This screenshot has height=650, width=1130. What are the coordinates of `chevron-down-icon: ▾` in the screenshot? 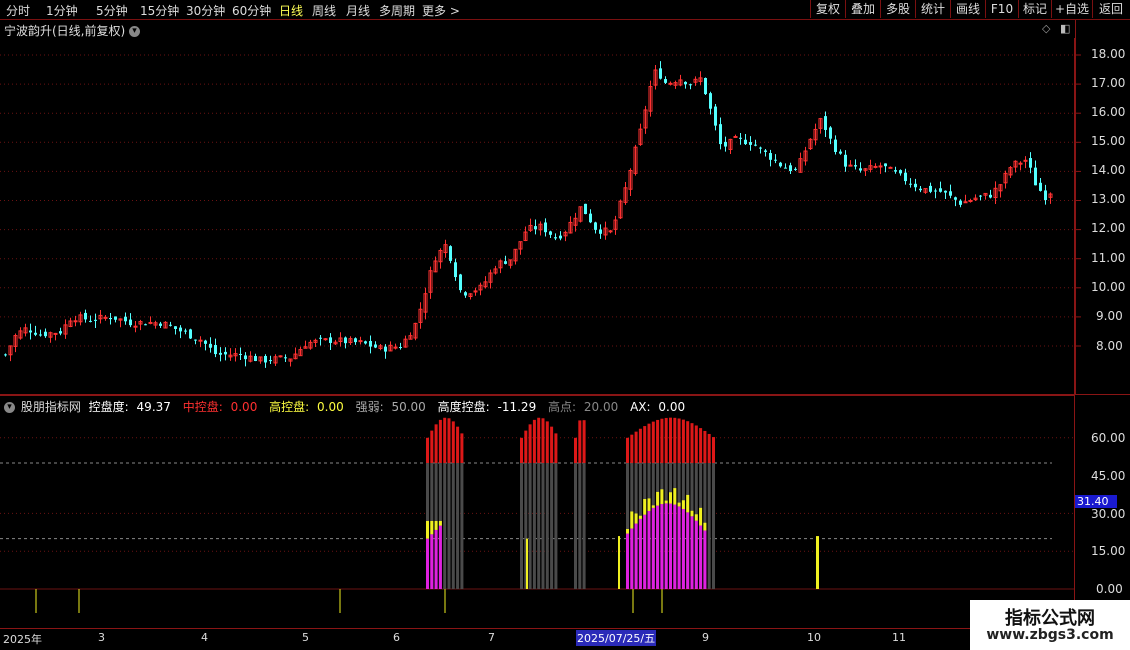 It's located at (9, 407).